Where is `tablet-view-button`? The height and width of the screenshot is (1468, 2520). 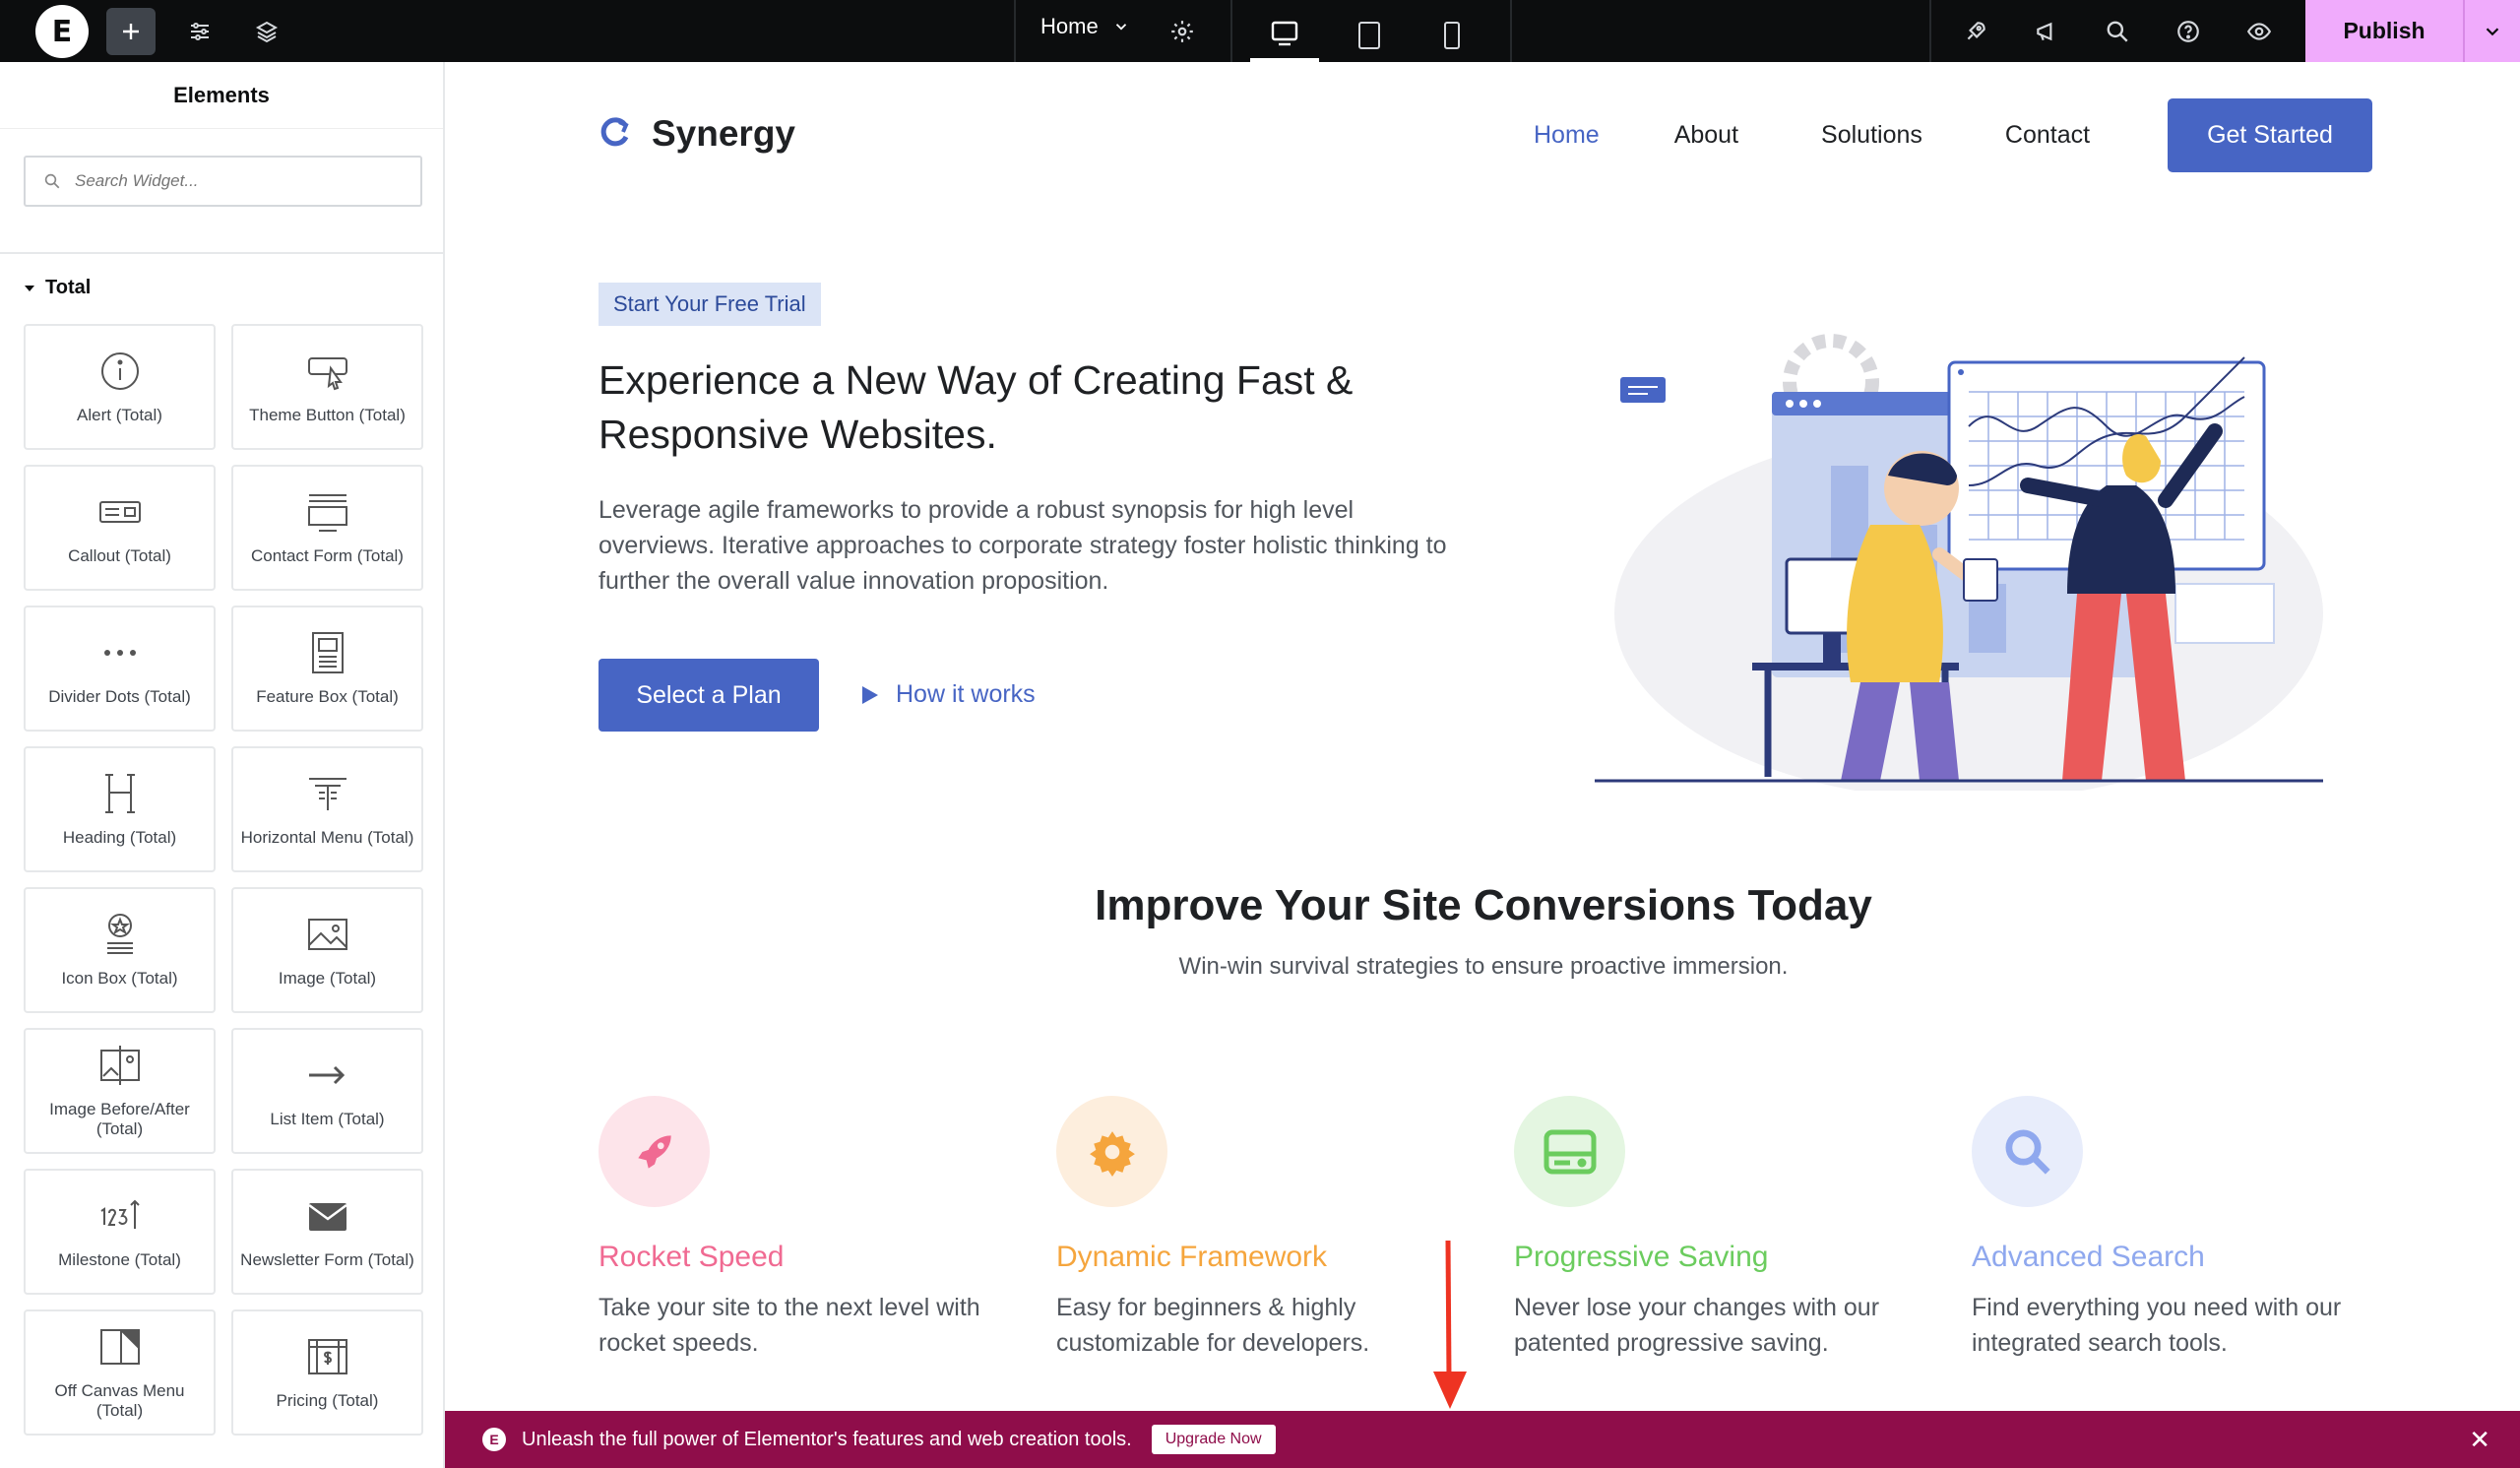 tablet-view-button is located at coordinates (1369, 35).